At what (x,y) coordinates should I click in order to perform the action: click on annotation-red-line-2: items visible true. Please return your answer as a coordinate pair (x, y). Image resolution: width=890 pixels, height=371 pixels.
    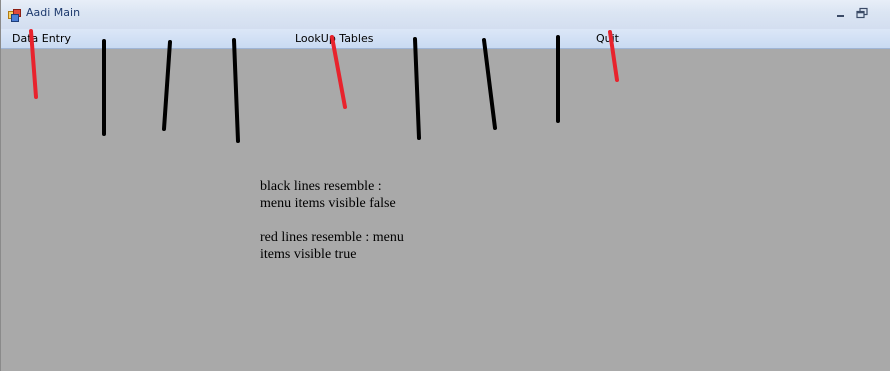
    Looking at the image, I should click on (308, 254).